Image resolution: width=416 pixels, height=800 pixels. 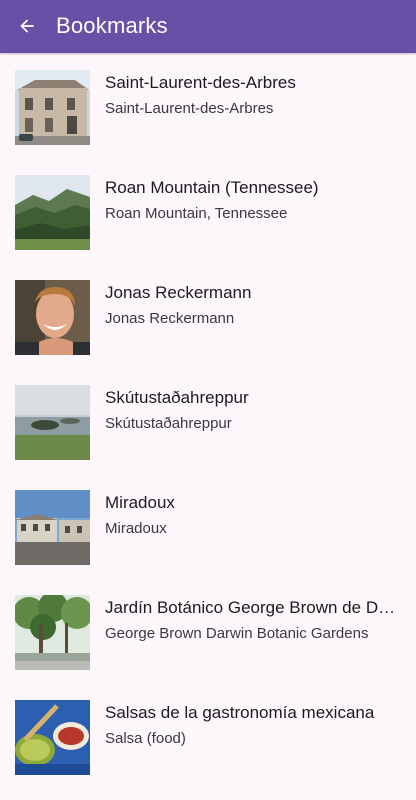 I want to click on bookmark-item: Jonas Reckermann Jonas Reckermann, so click(x=208, y=315).